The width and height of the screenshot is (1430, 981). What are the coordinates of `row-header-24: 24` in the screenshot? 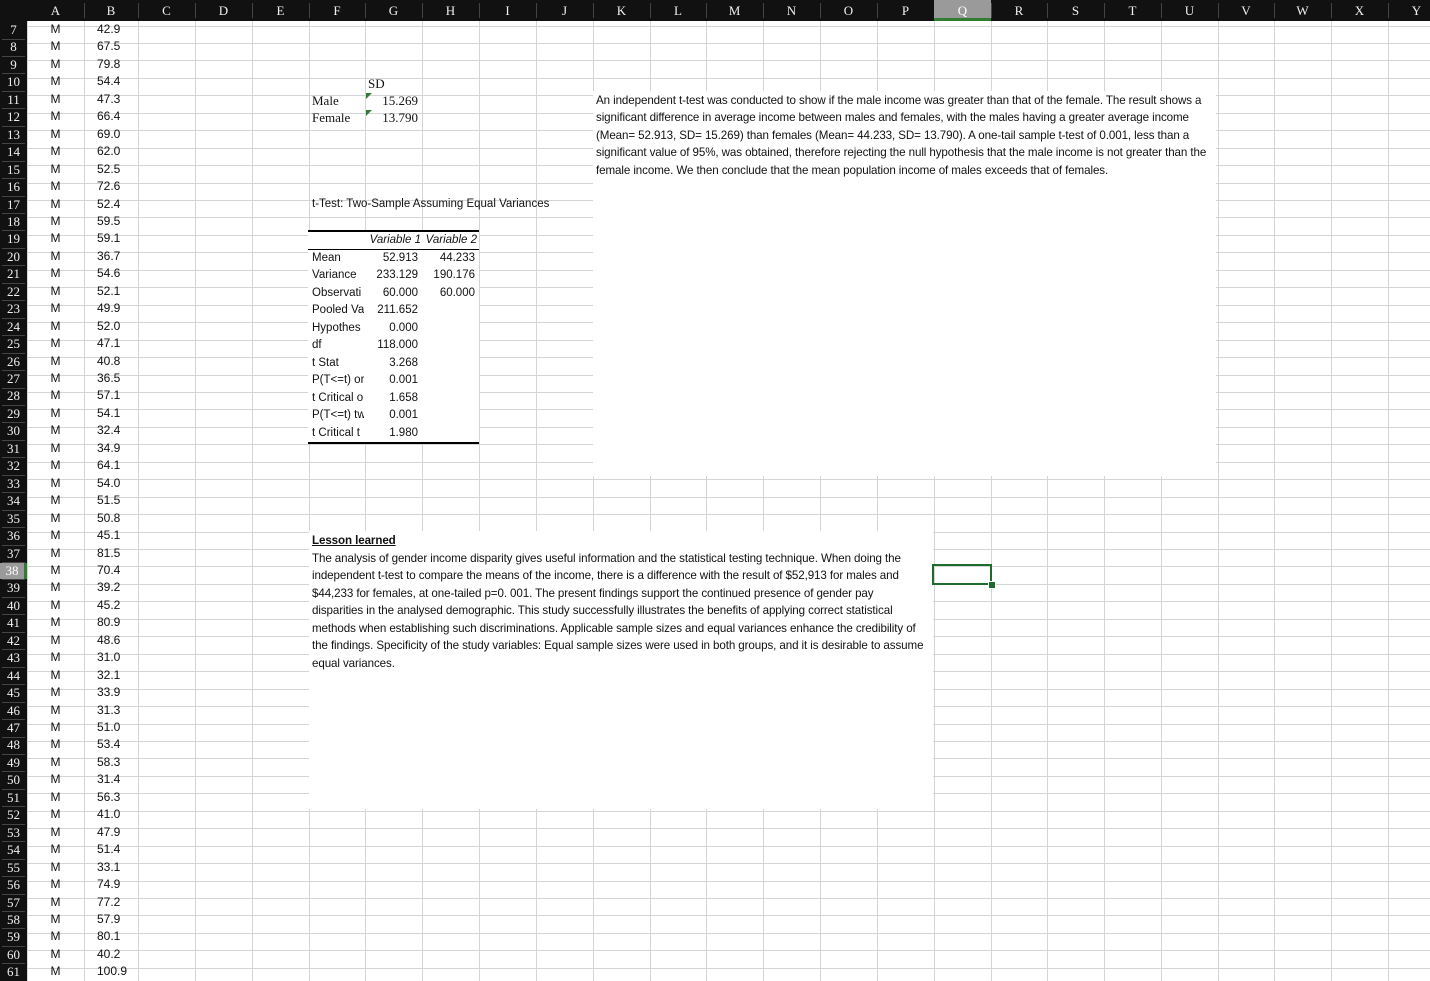 It's located at (13, 327).